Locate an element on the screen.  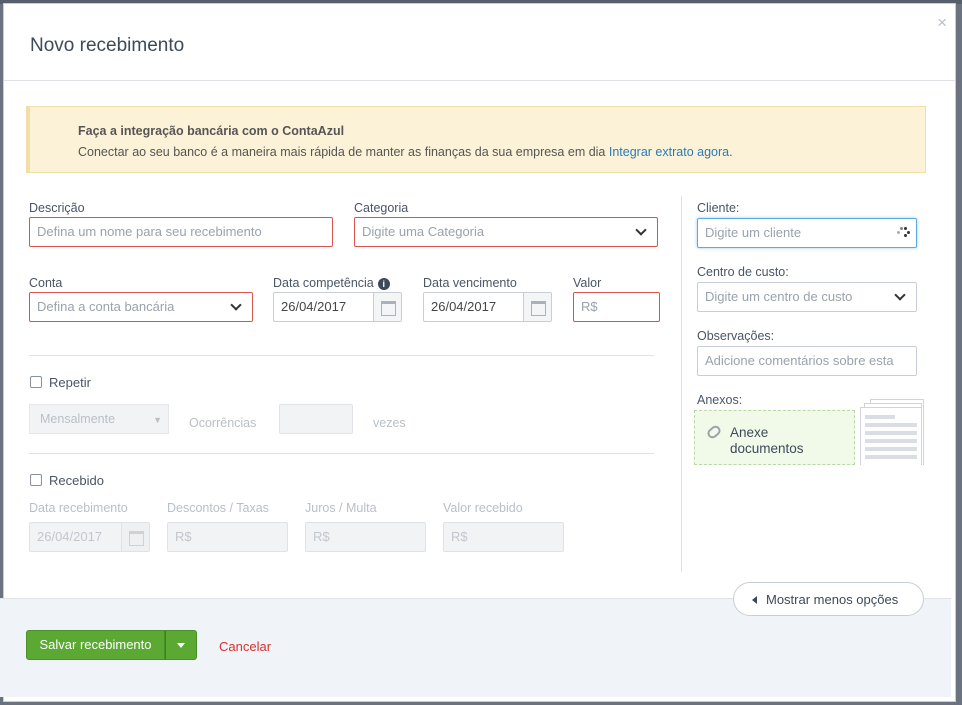
occurrences-input is located at coordinates (316, 419).